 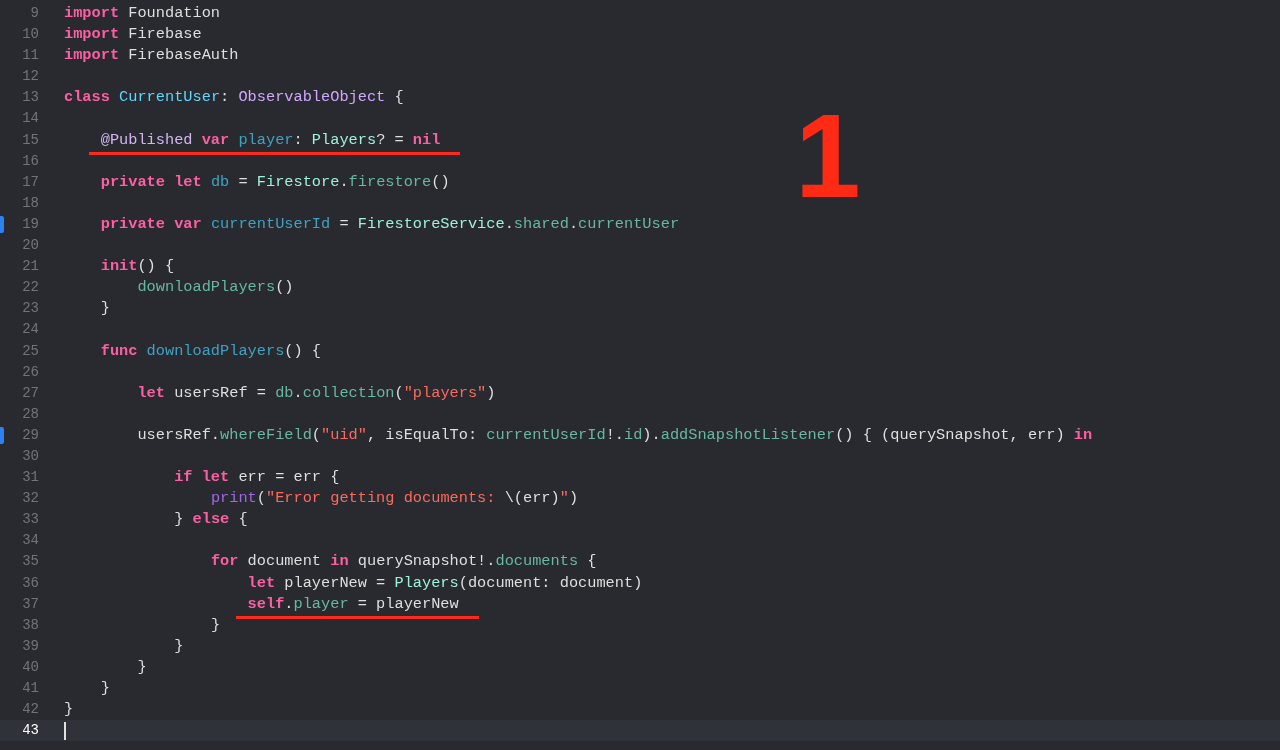 I want to click on code-token: Players, so click(x=426, y=583).